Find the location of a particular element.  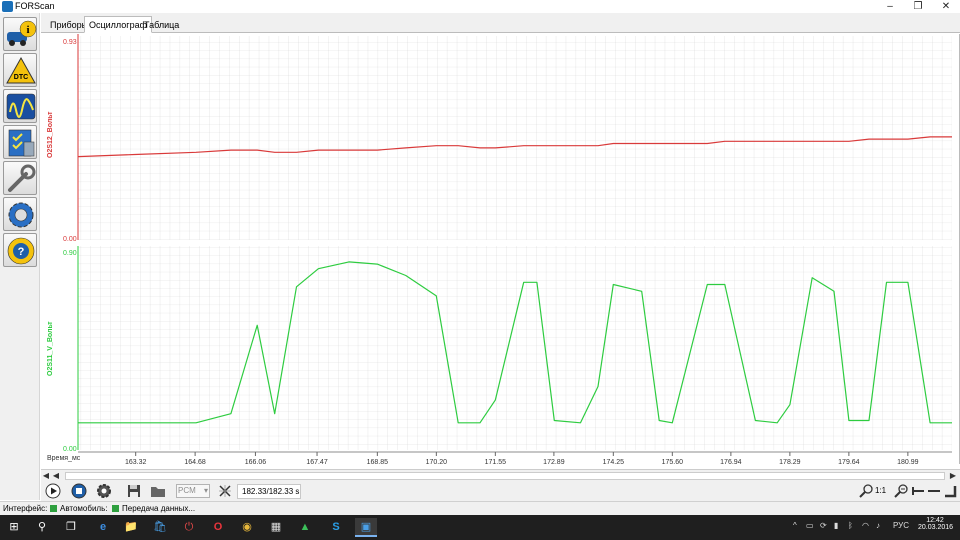

chrome-icon: ◉ is located at coordinates (247, 527).